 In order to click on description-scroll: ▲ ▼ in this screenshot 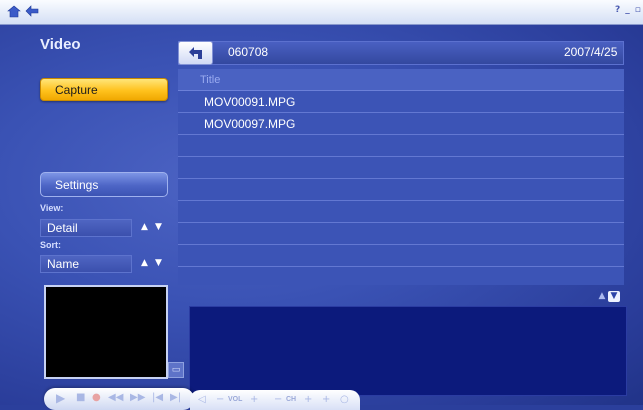, I will do `click(608, 296)`.